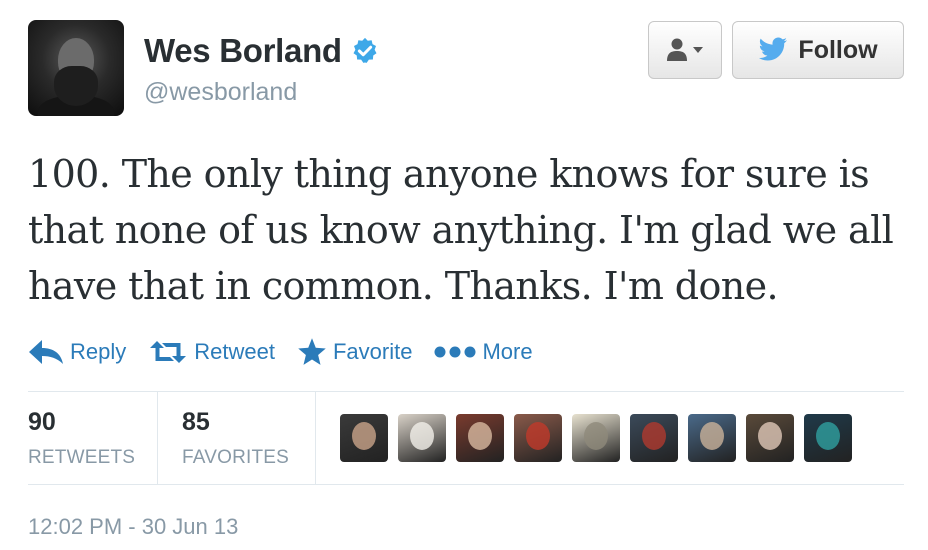 Image resolution: width=928 pixels, height=550 pixels. I want to click on caret-down-icon, so click(698, 50).